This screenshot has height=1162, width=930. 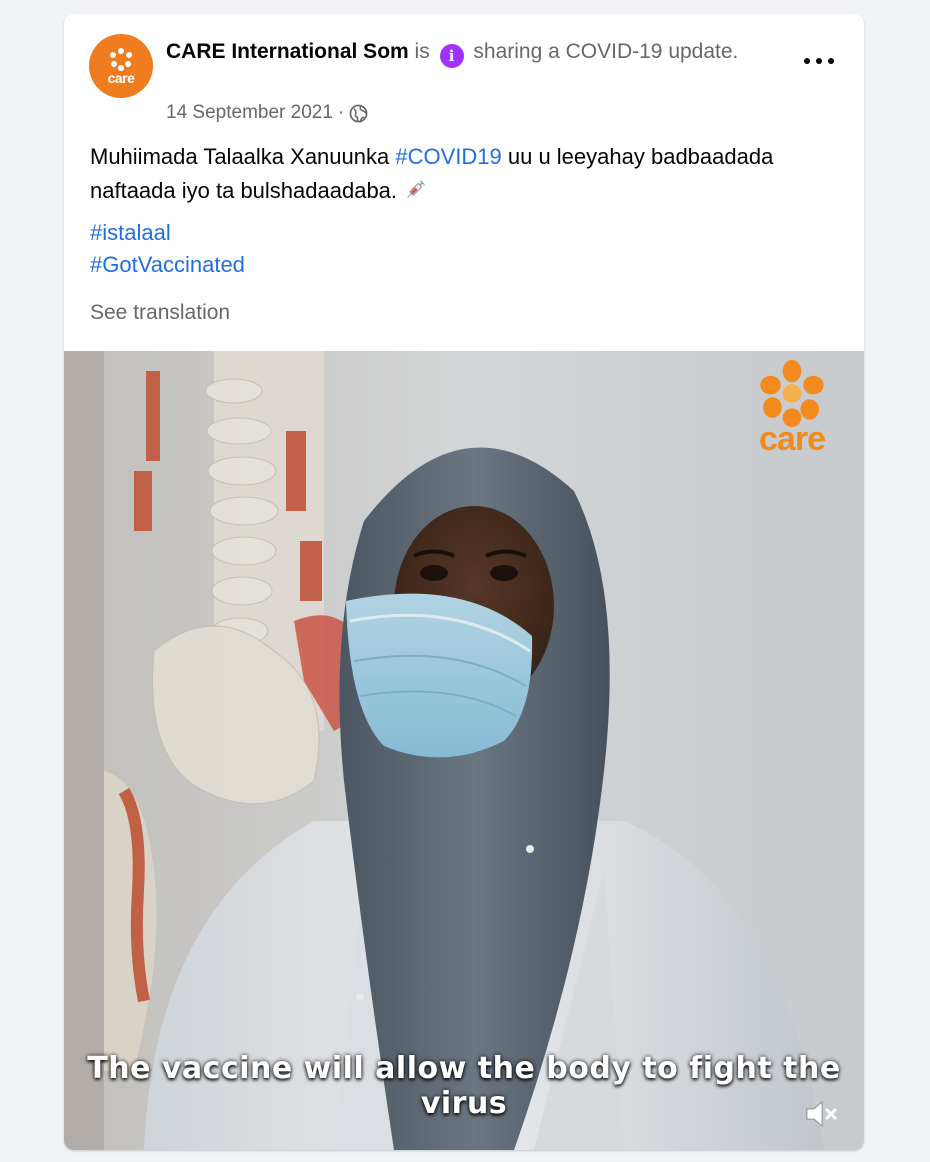 What do you see at coordinates (287, 51) in the screenshot?
I see `page-name-link: CARE International Som` at bounding box center [287, 51].